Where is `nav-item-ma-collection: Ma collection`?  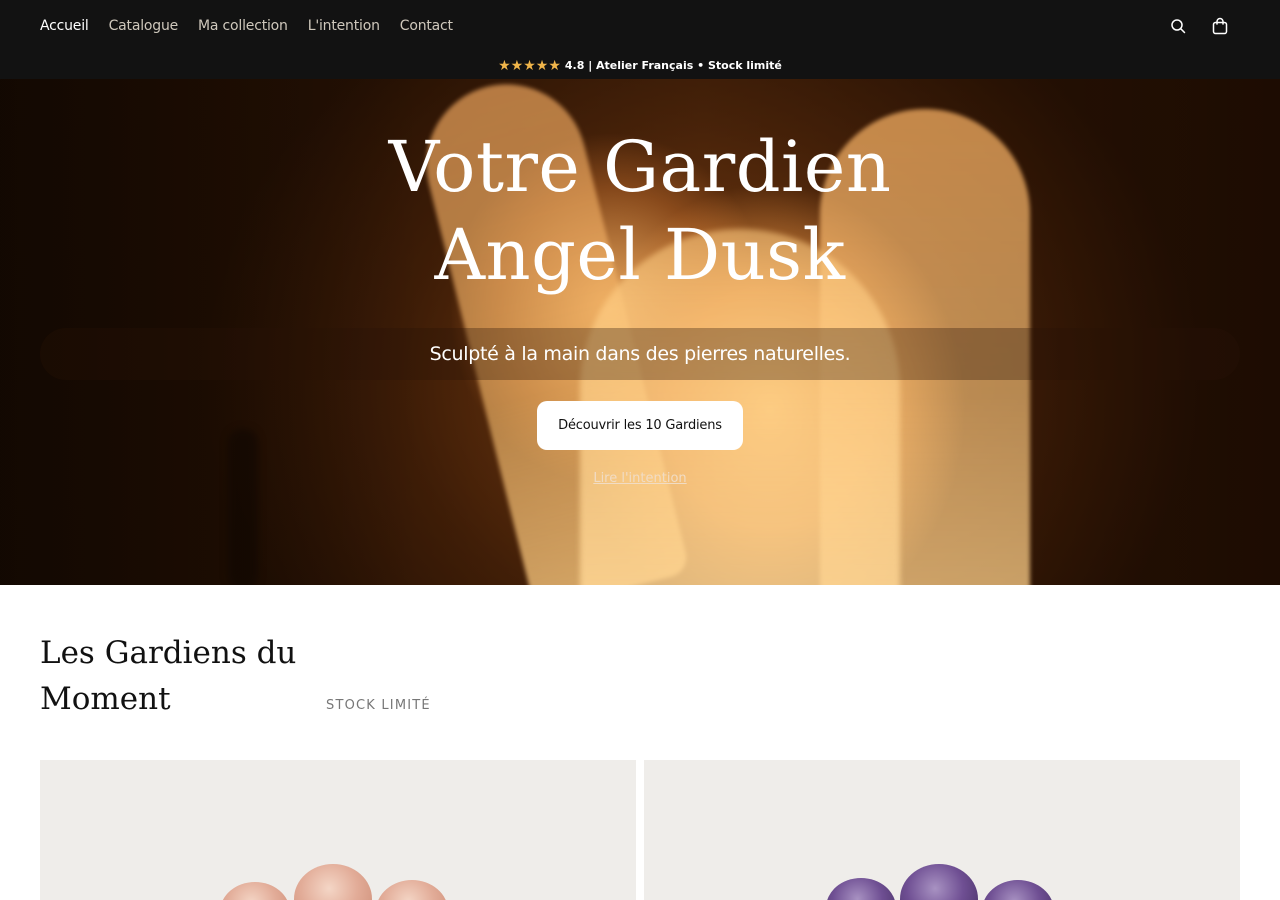
nav-item-ma-collection: Ma collection is located at coordinates (243, 26).